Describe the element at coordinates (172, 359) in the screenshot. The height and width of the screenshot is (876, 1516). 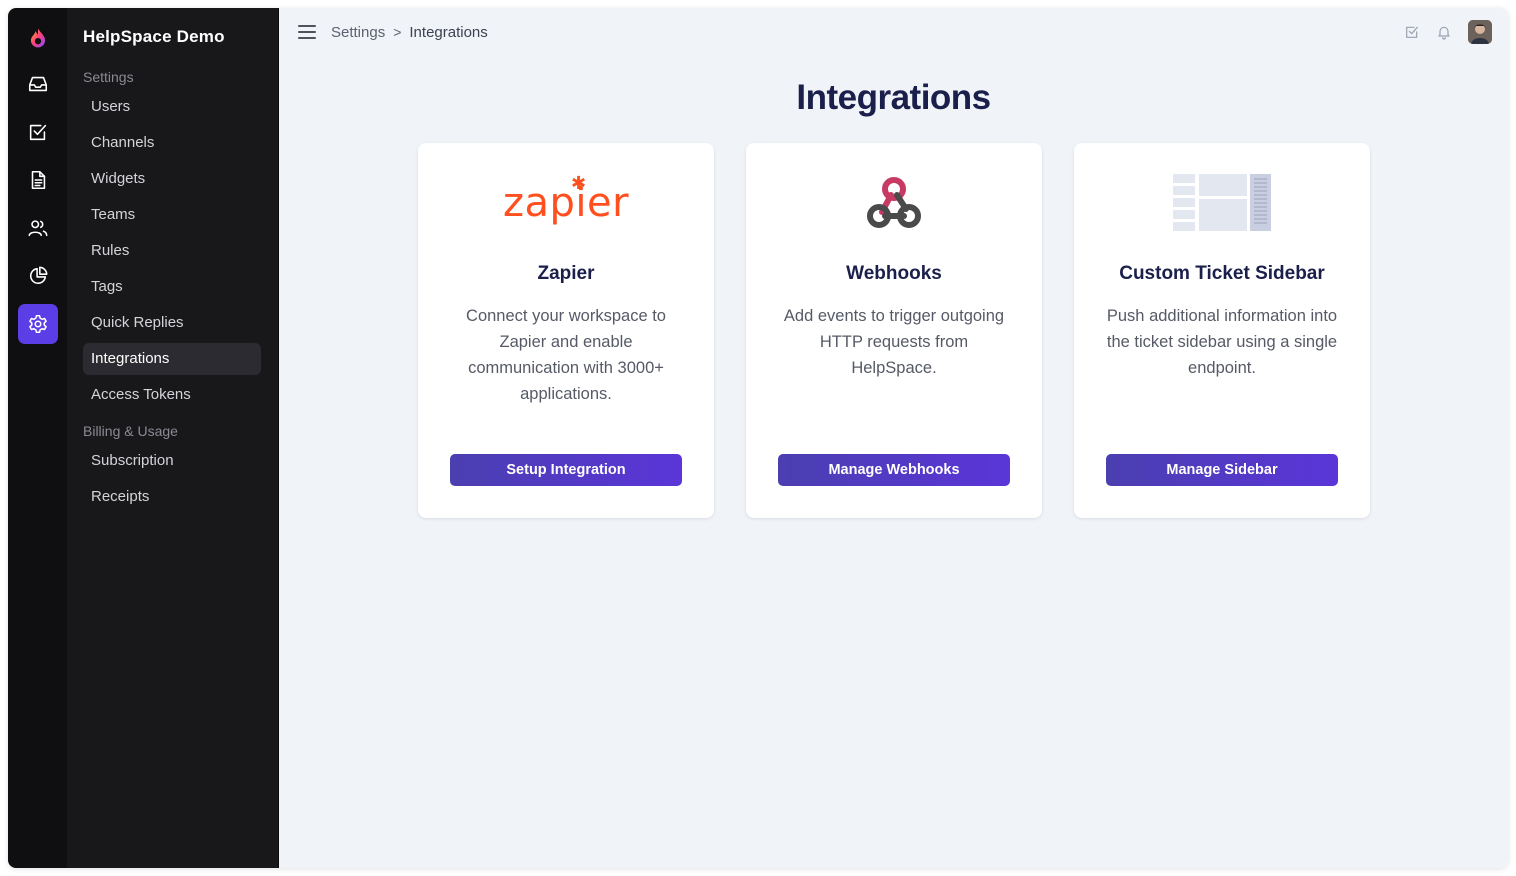
I see `sidebar-item-integrations: Integrations` at that location.